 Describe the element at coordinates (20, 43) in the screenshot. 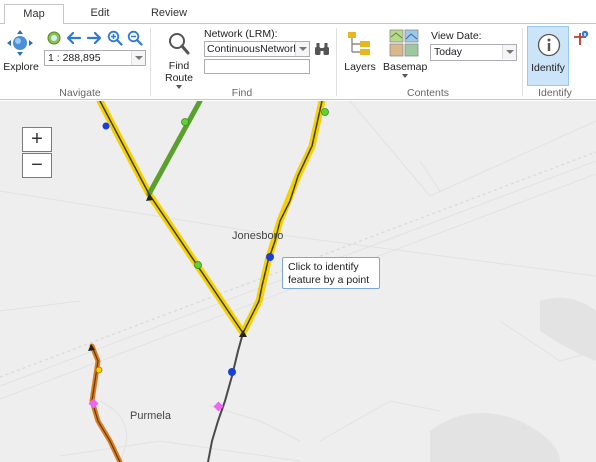

I see `explore-icon` at that location.